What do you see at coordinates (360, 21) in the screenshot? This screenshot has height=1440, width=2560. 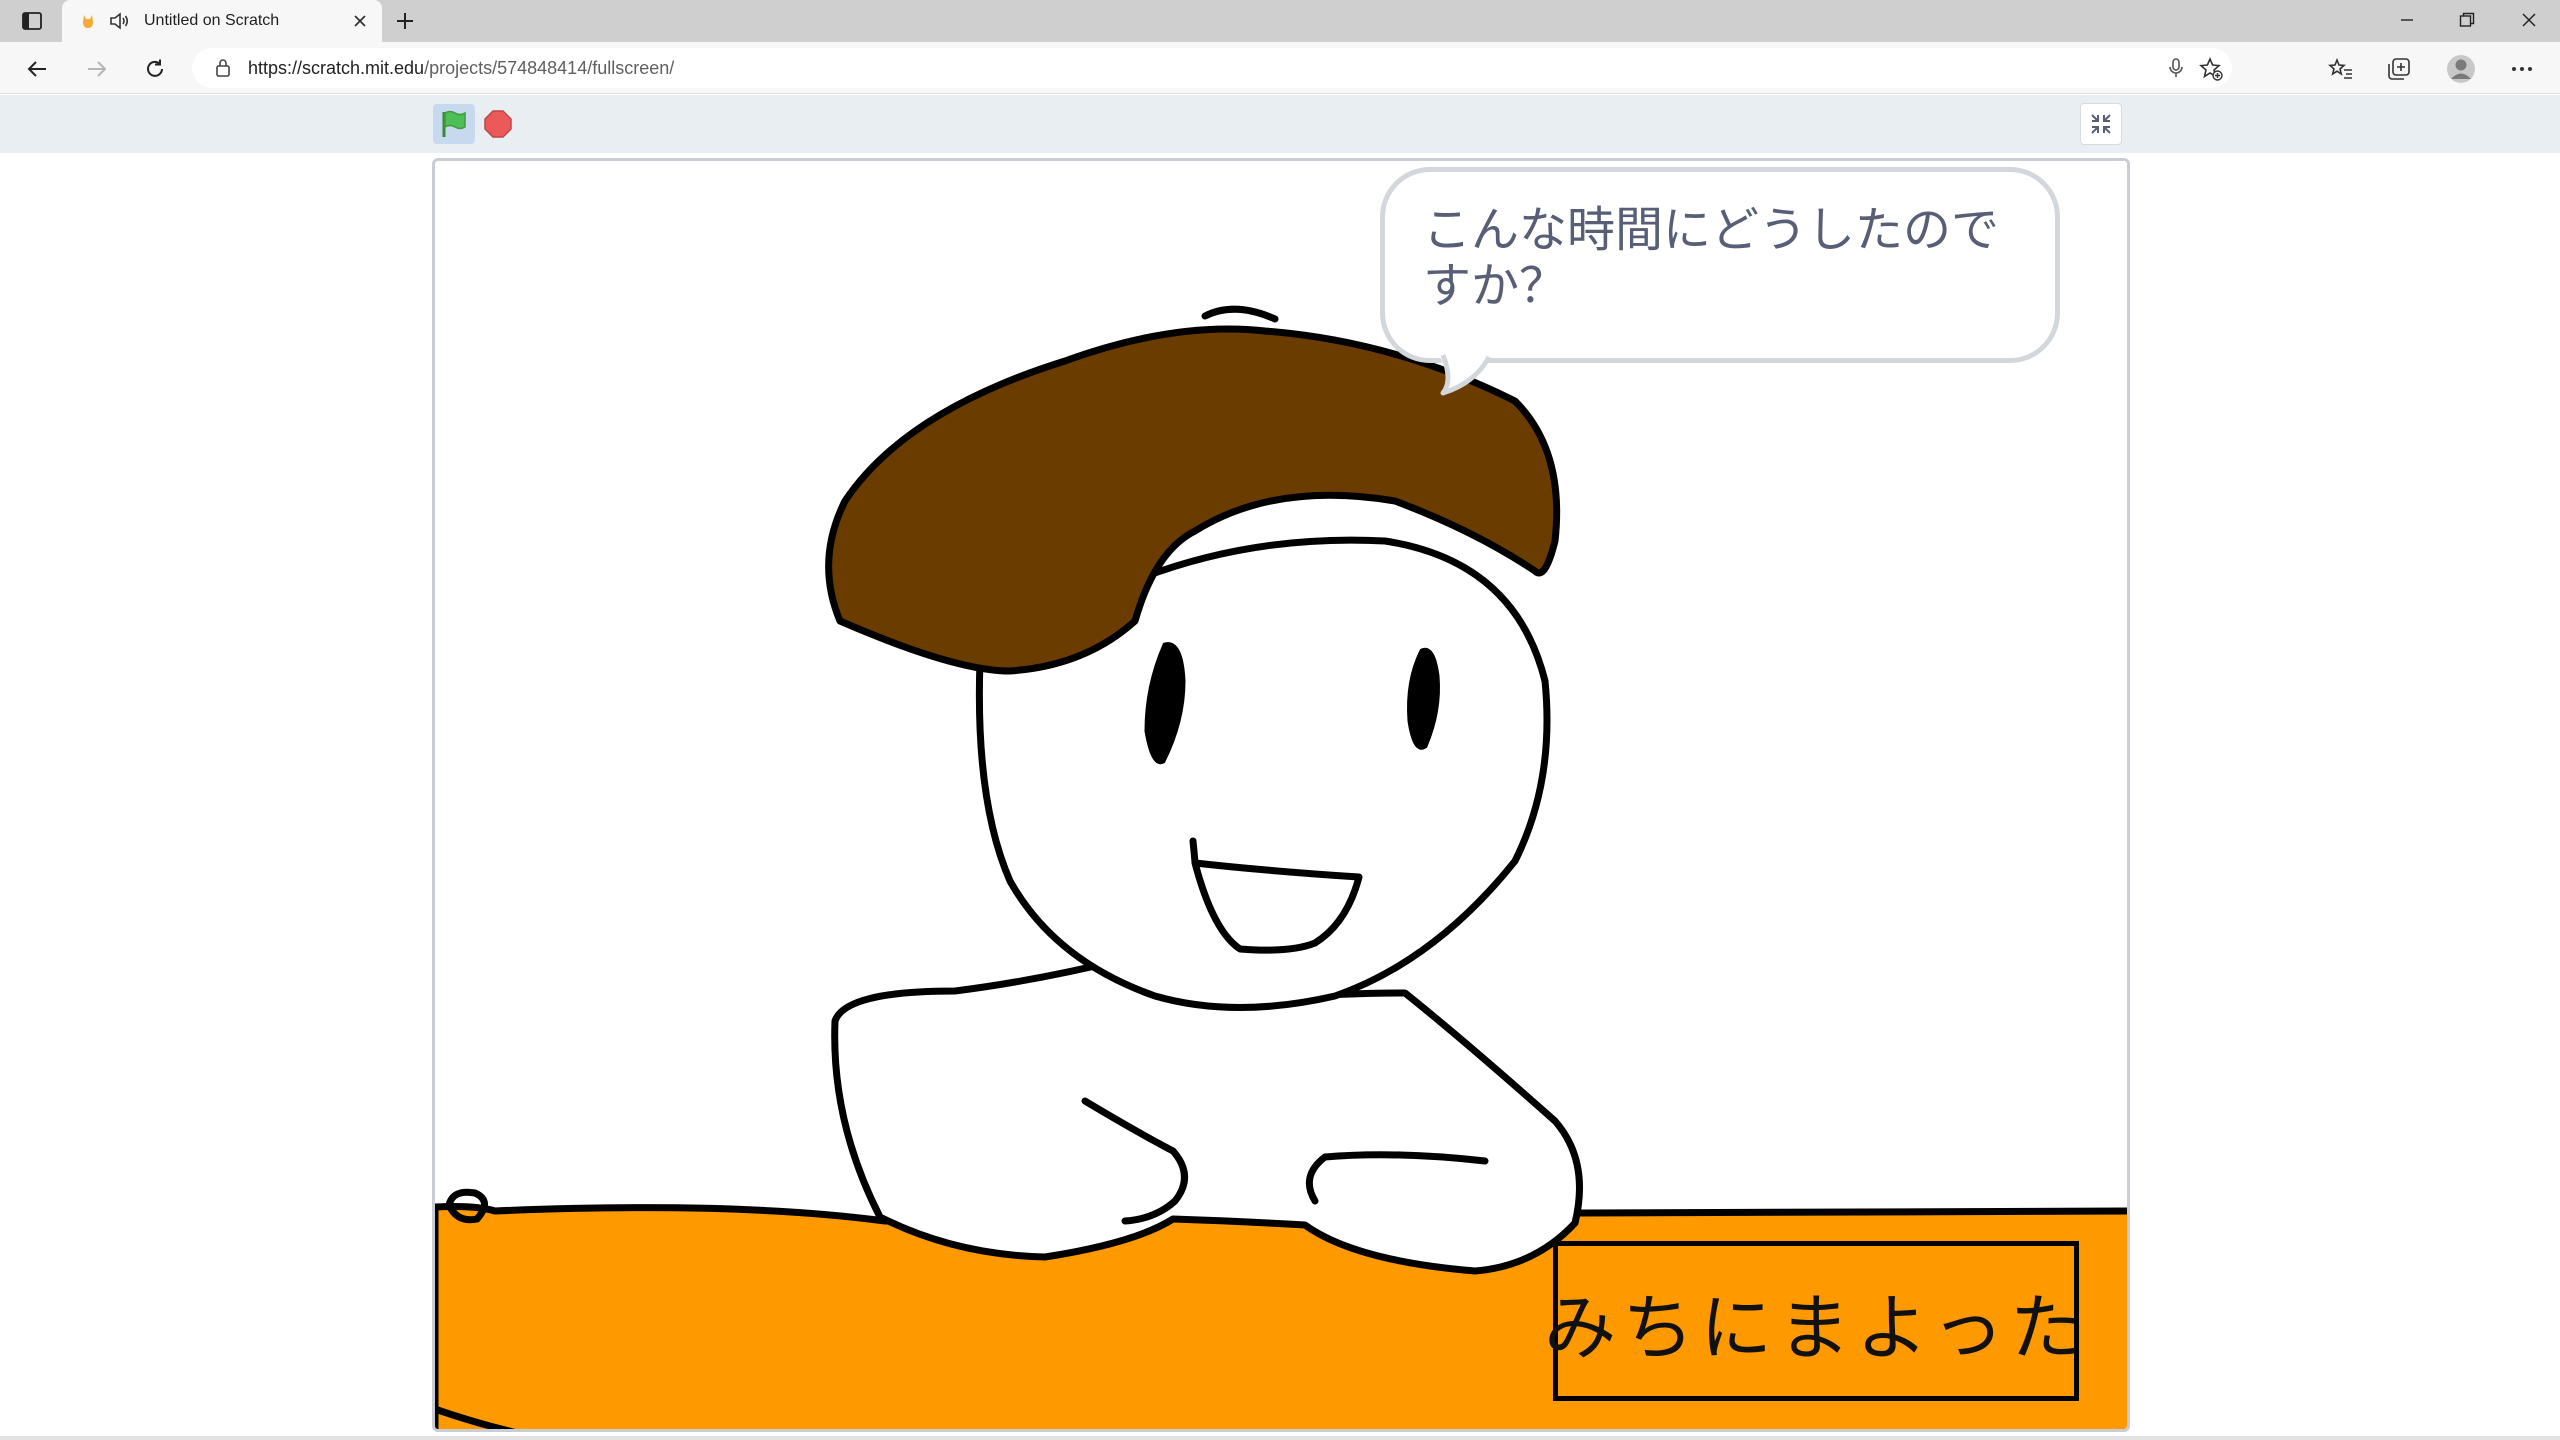 I see `close-tab-icon` at bounding box center [360, 21].